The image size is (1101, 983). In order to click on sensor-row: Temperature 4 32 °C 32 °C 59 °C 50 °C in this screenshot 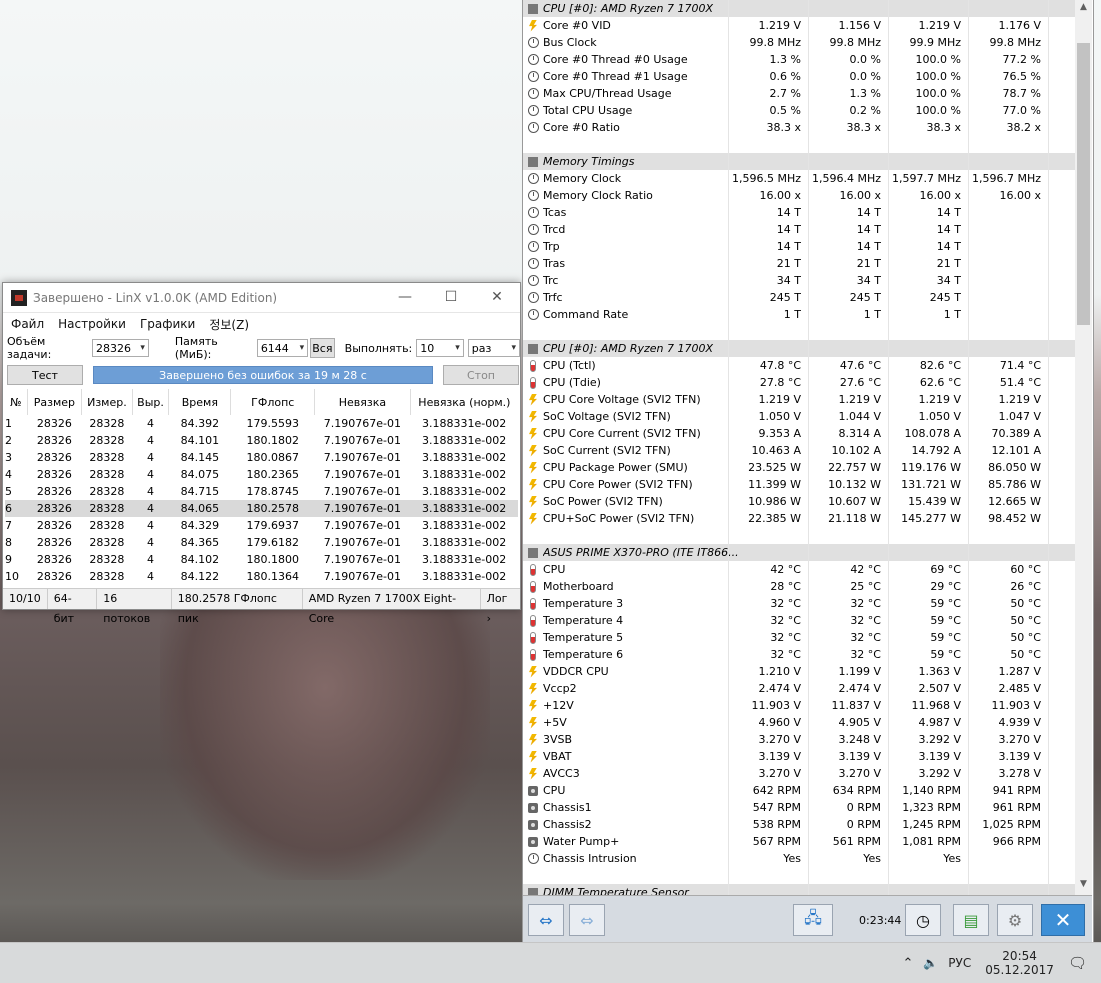, I will do `click(799, 620)`.